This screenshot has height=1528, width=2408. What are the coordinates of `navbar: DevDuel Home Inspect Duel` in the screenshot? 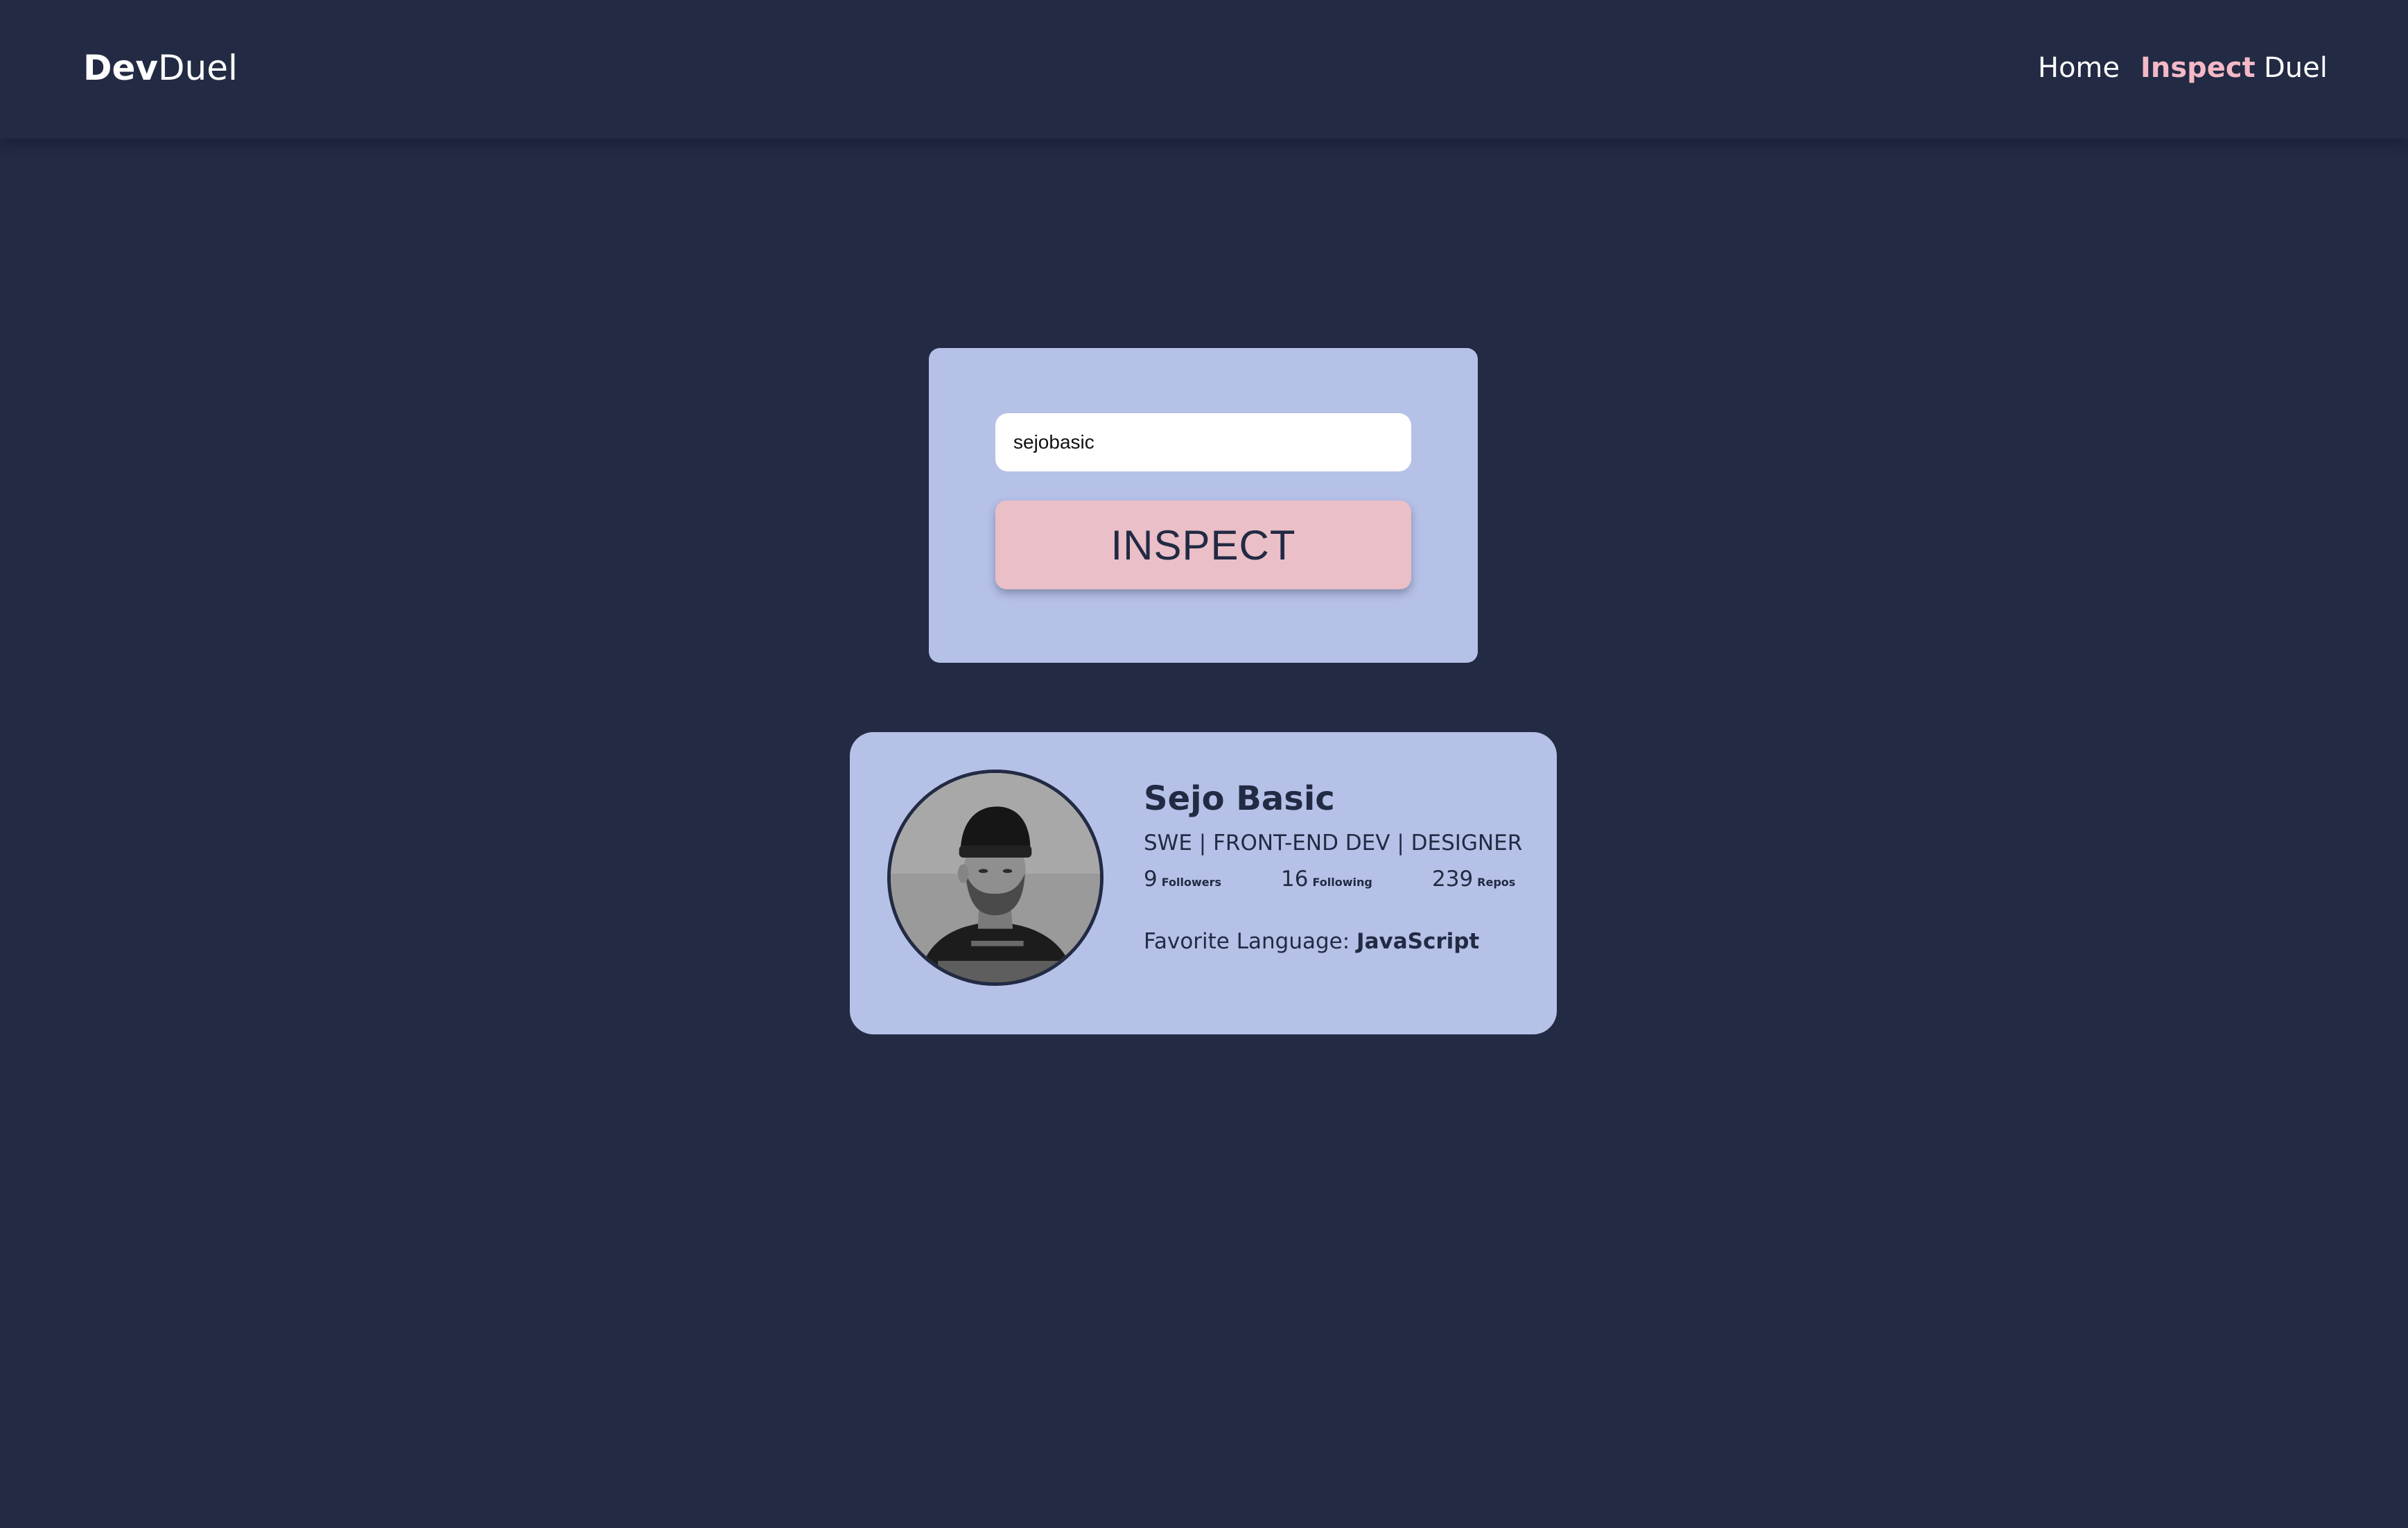 It's located at (1204, 69).